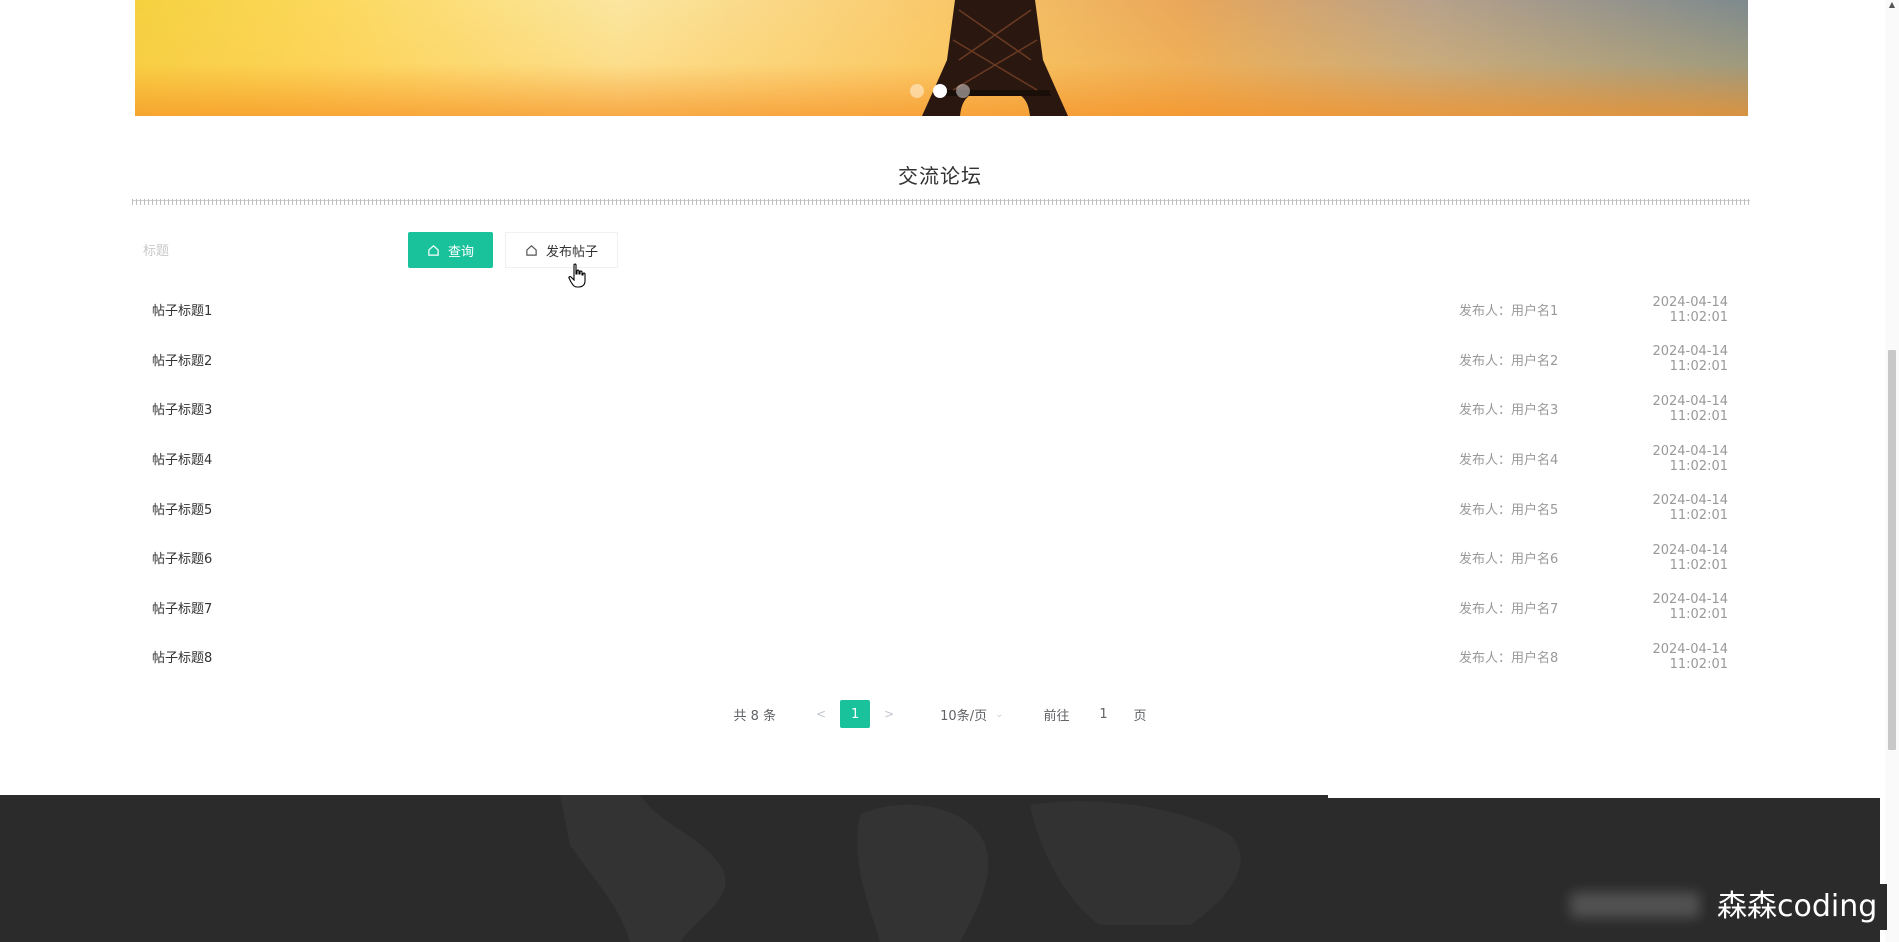 The width and height of the screenshot is (1899, 942). I want to click on watermark-label: 森森coding, so click(1797, 907).